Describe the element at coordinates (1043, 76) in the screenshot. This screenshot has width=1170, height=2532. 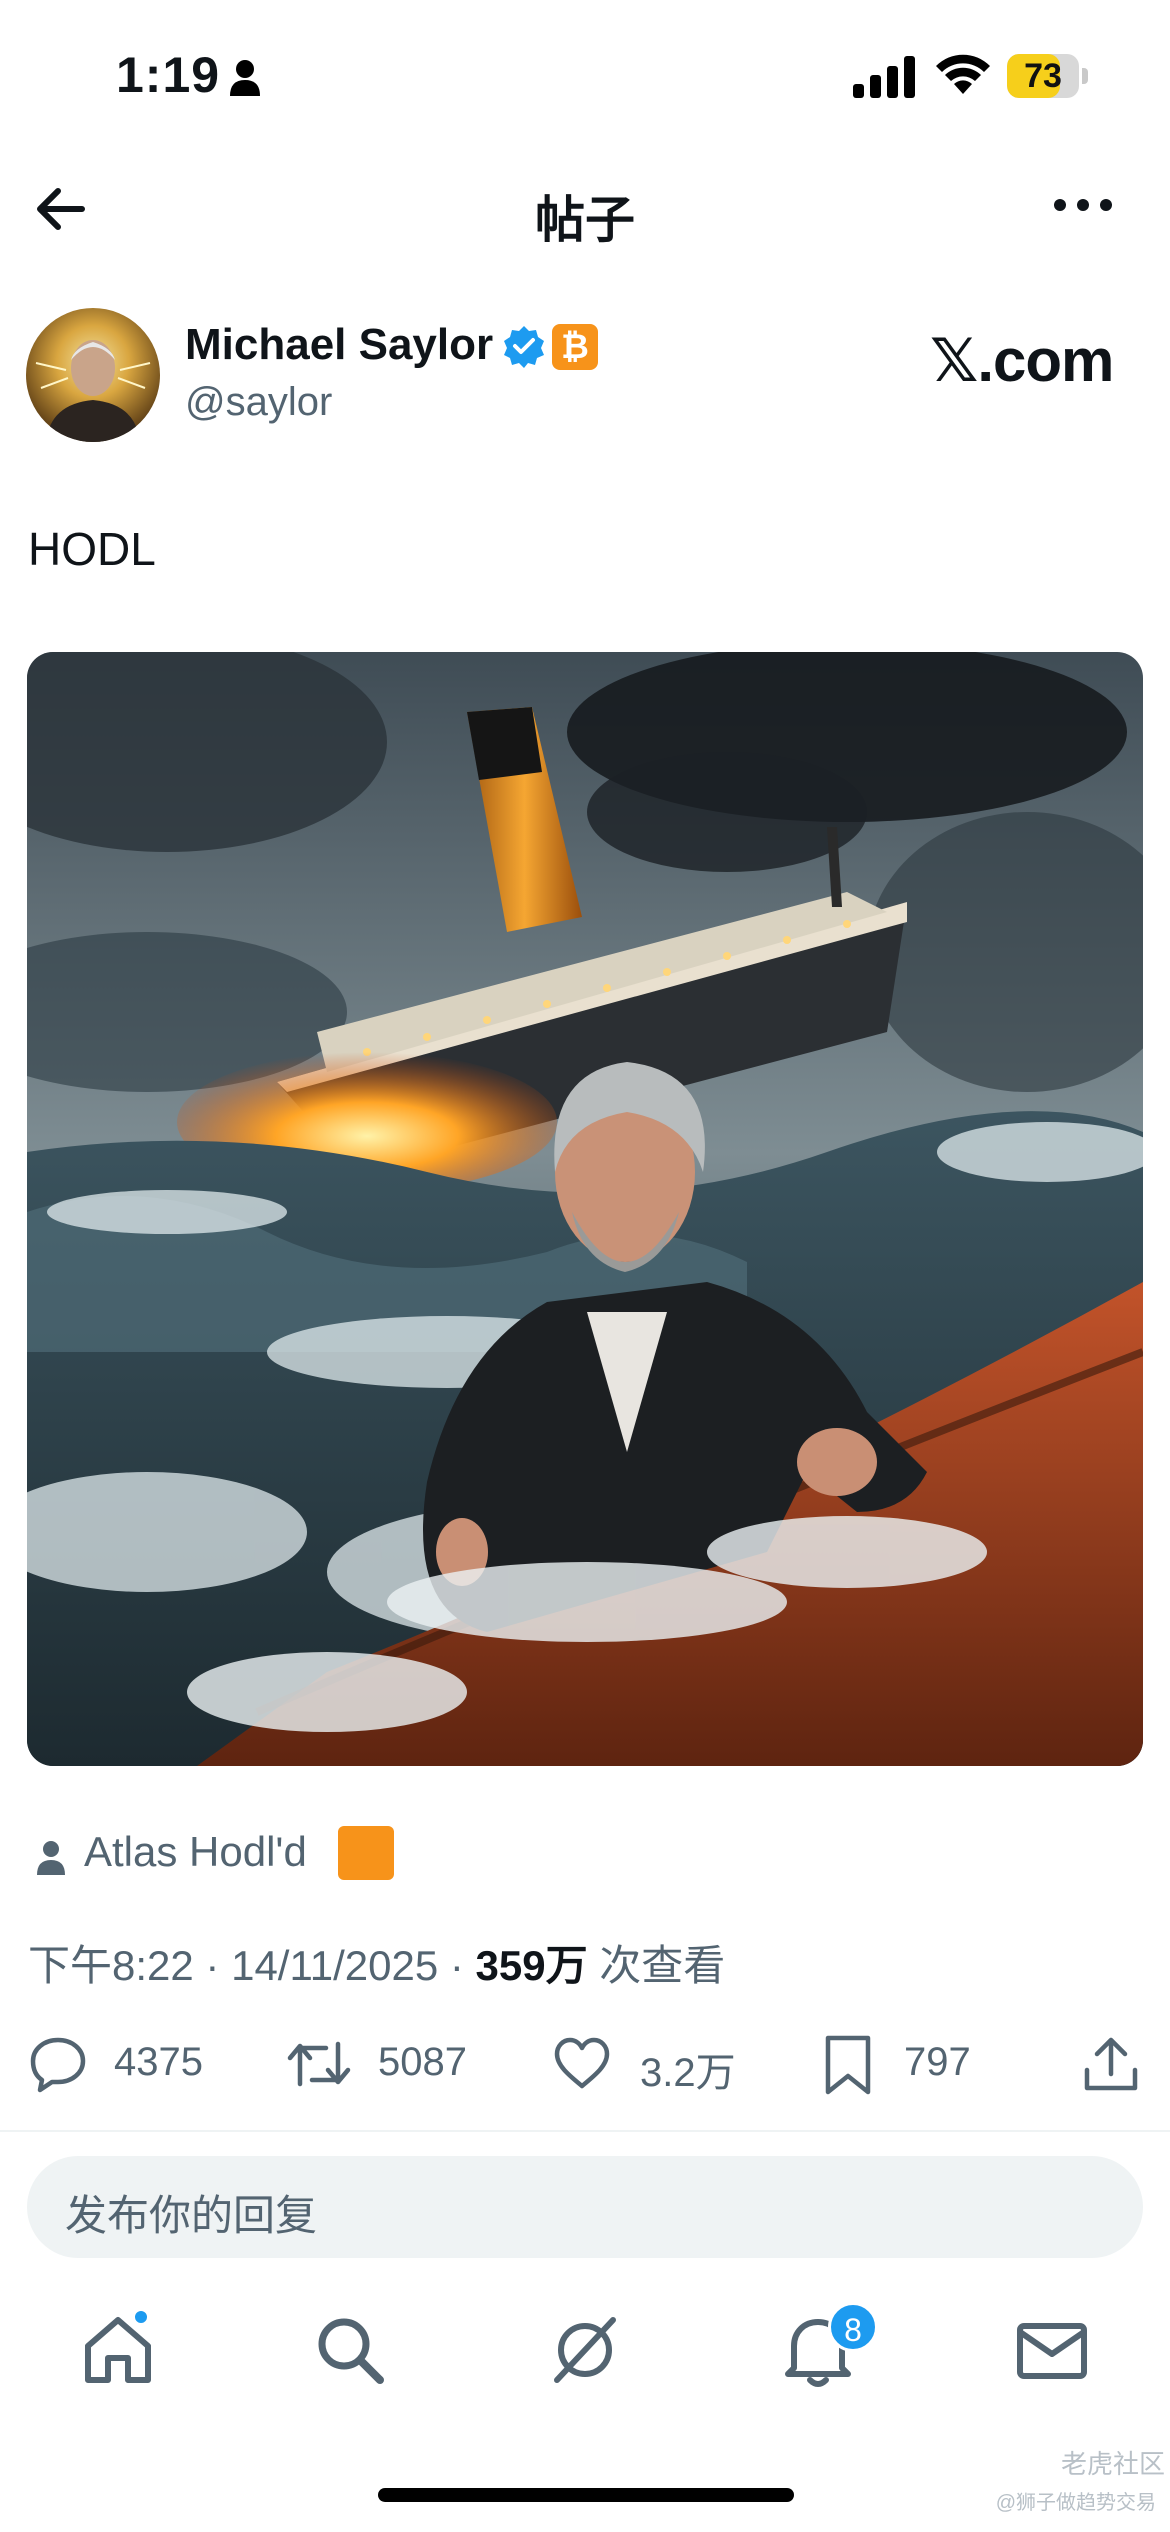
I see `battery-percent: 73` at that location.